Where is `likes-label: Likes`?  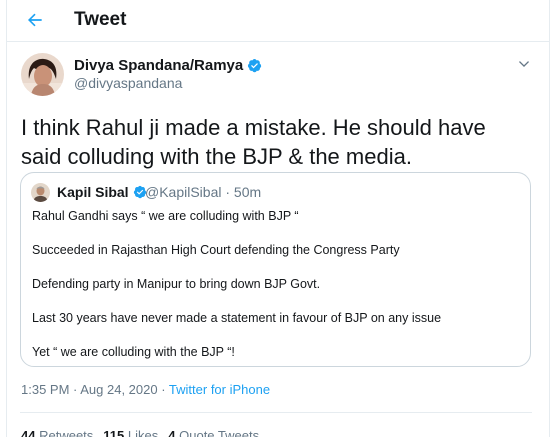 likes-label: Likes is located at coordinates (143, 432).